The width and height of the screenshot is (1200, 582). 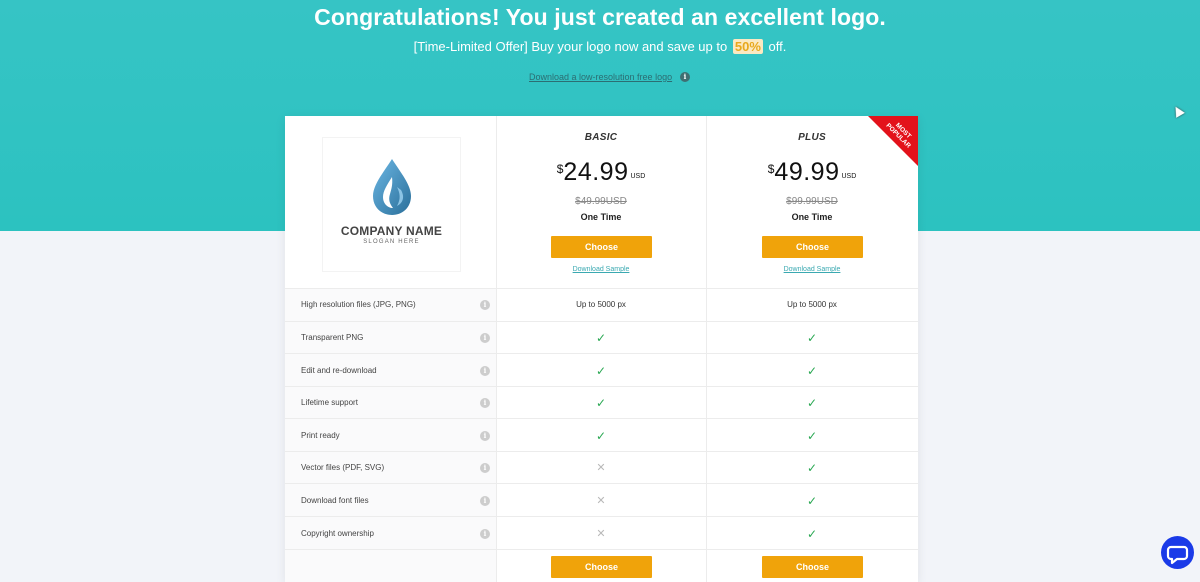 What do you see at coordinates (747, 46) in the screenshot?
I see `offer-percent-badge: 50%` at bounding box center [747, 46].